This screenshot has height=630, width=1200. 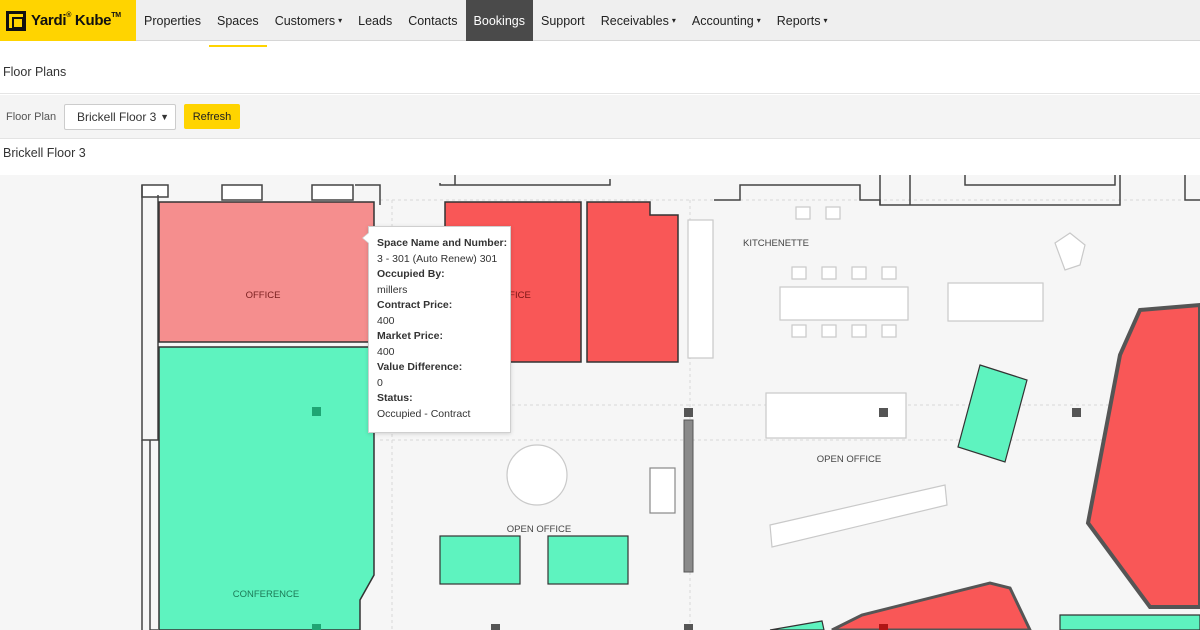 What do you see at coordinates (386, 320) in the screenshot?
I see `tooltip-contract-value: 400` at bounding box center [386, 320].